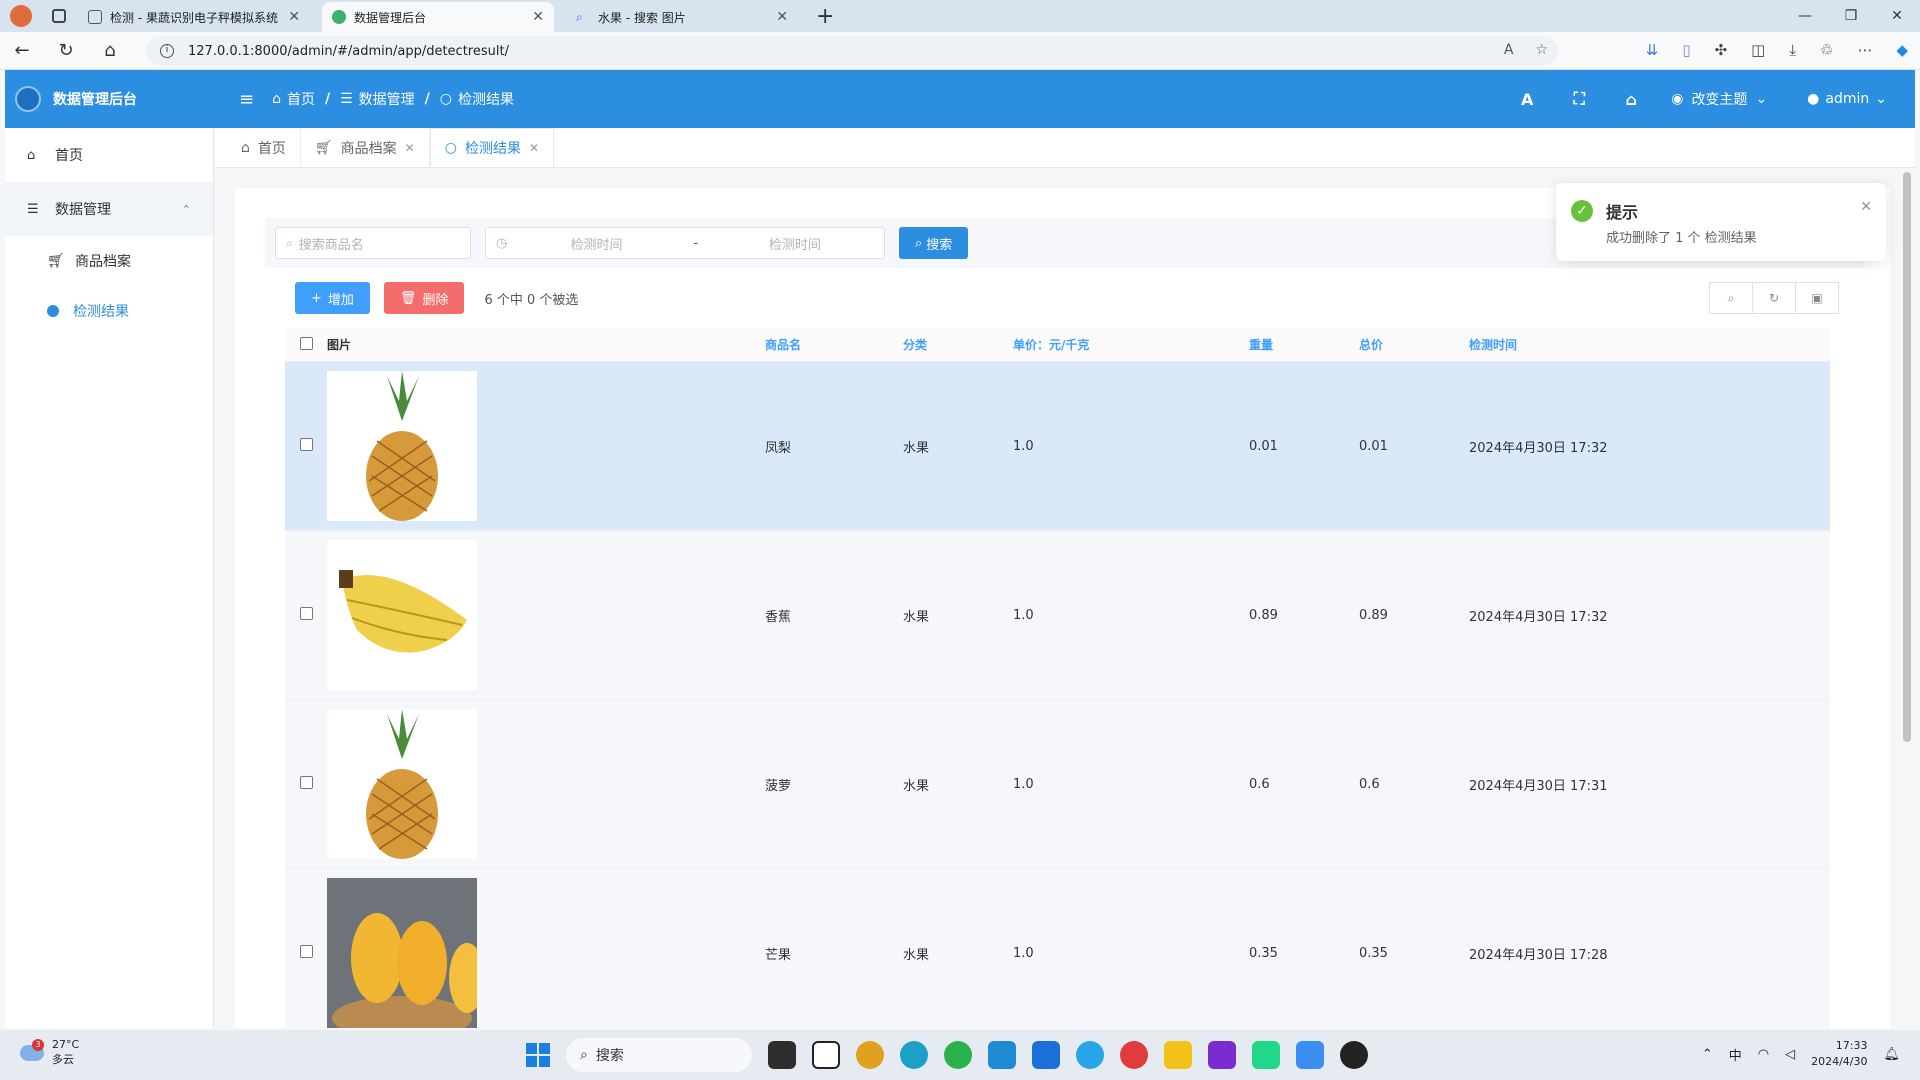 This screenshot has height=1080, width=1920. Describe the element at coordinates (834, 344) in the screenshot. I see `col-name: 商品名` at that location.